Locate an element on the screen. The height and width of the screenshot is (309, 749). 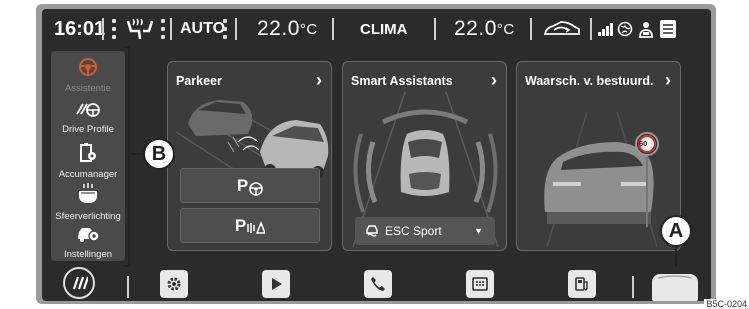
callout-a: A is located at coordinates (676, 231).